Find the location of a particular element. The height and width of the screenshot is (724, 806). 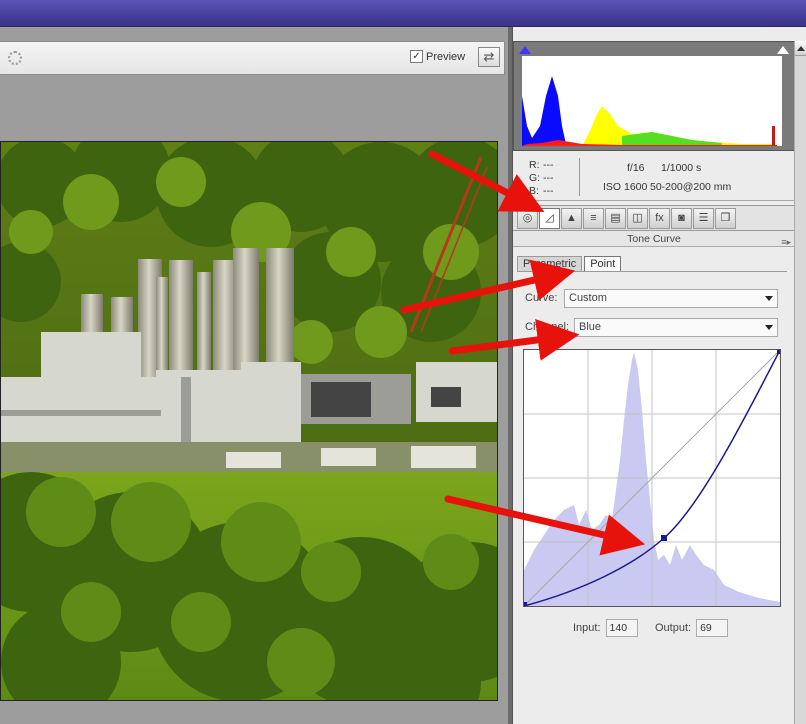

curve-endpoint-shadows is located at coordinates (525, 604).